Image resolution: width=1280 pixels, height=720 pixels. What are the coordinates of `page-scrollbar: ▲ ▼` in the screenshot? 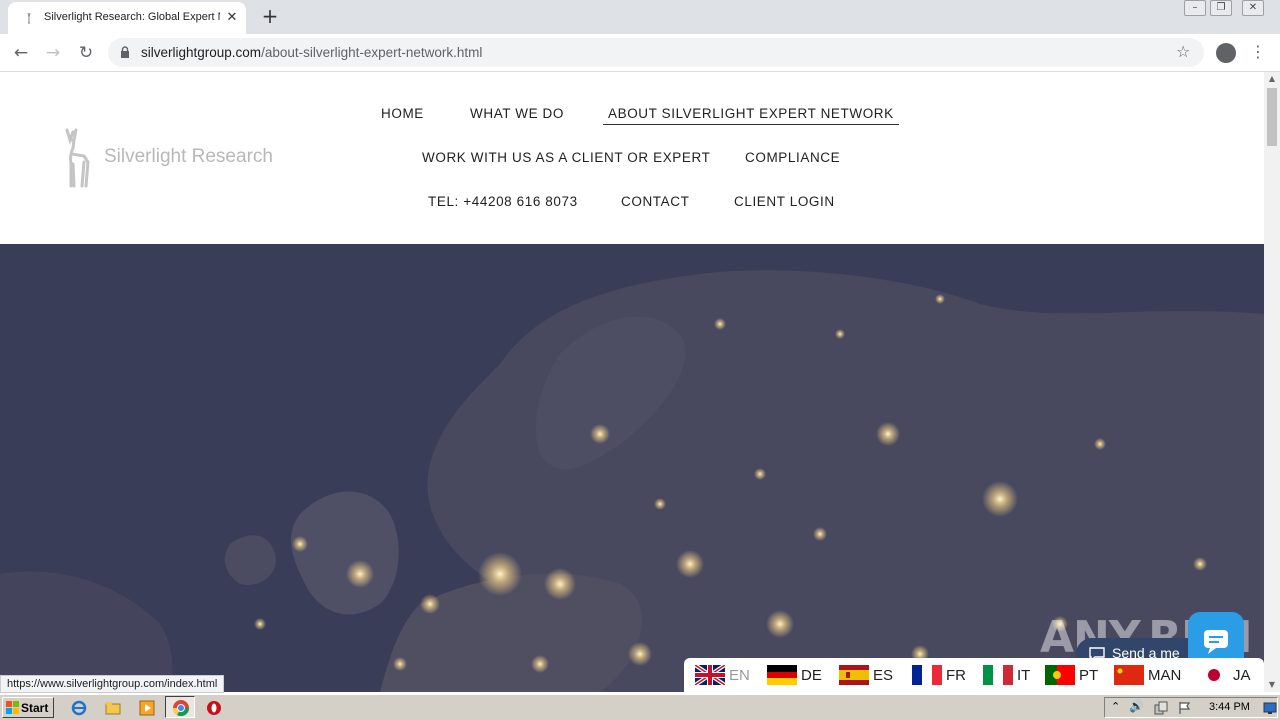 It's located at (1272, 382).